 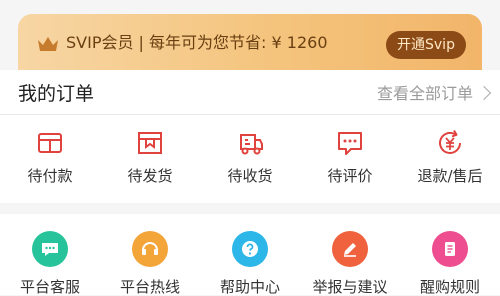 I want to click on service-label: 平台客服, so click(x=49, y=287).